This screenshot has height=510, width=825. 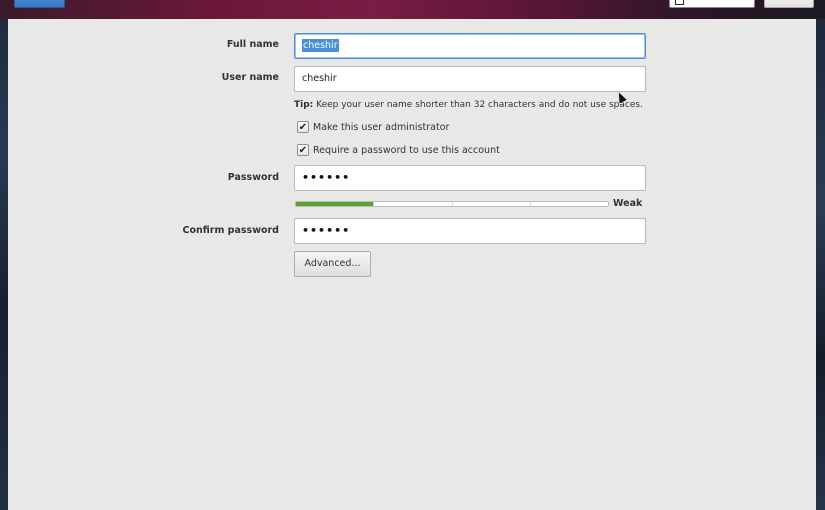 What do you see at coordinates (326, 177) in the screenshot?
I see `password-value: ••••••` at bounding box center [326, 177].